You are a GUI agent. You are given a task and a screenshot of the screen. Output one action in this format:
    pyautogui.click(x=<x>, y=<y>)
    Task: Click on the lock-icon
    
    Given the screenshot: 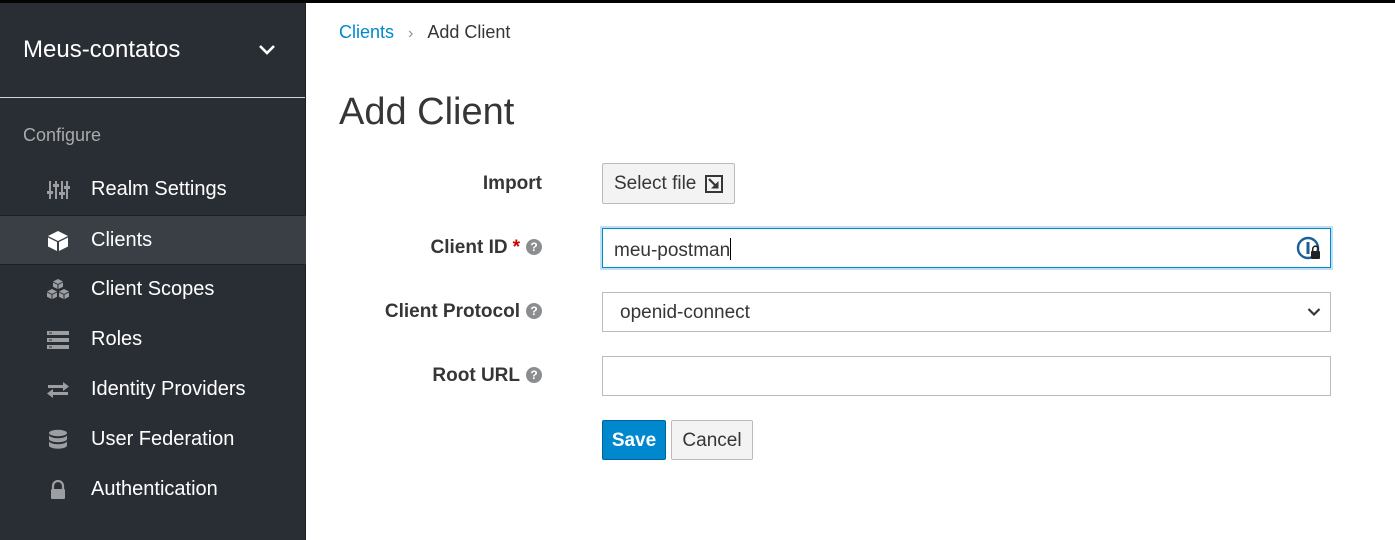 What is the action you would take?
    pyautogui.click(x=58, y=489)
    